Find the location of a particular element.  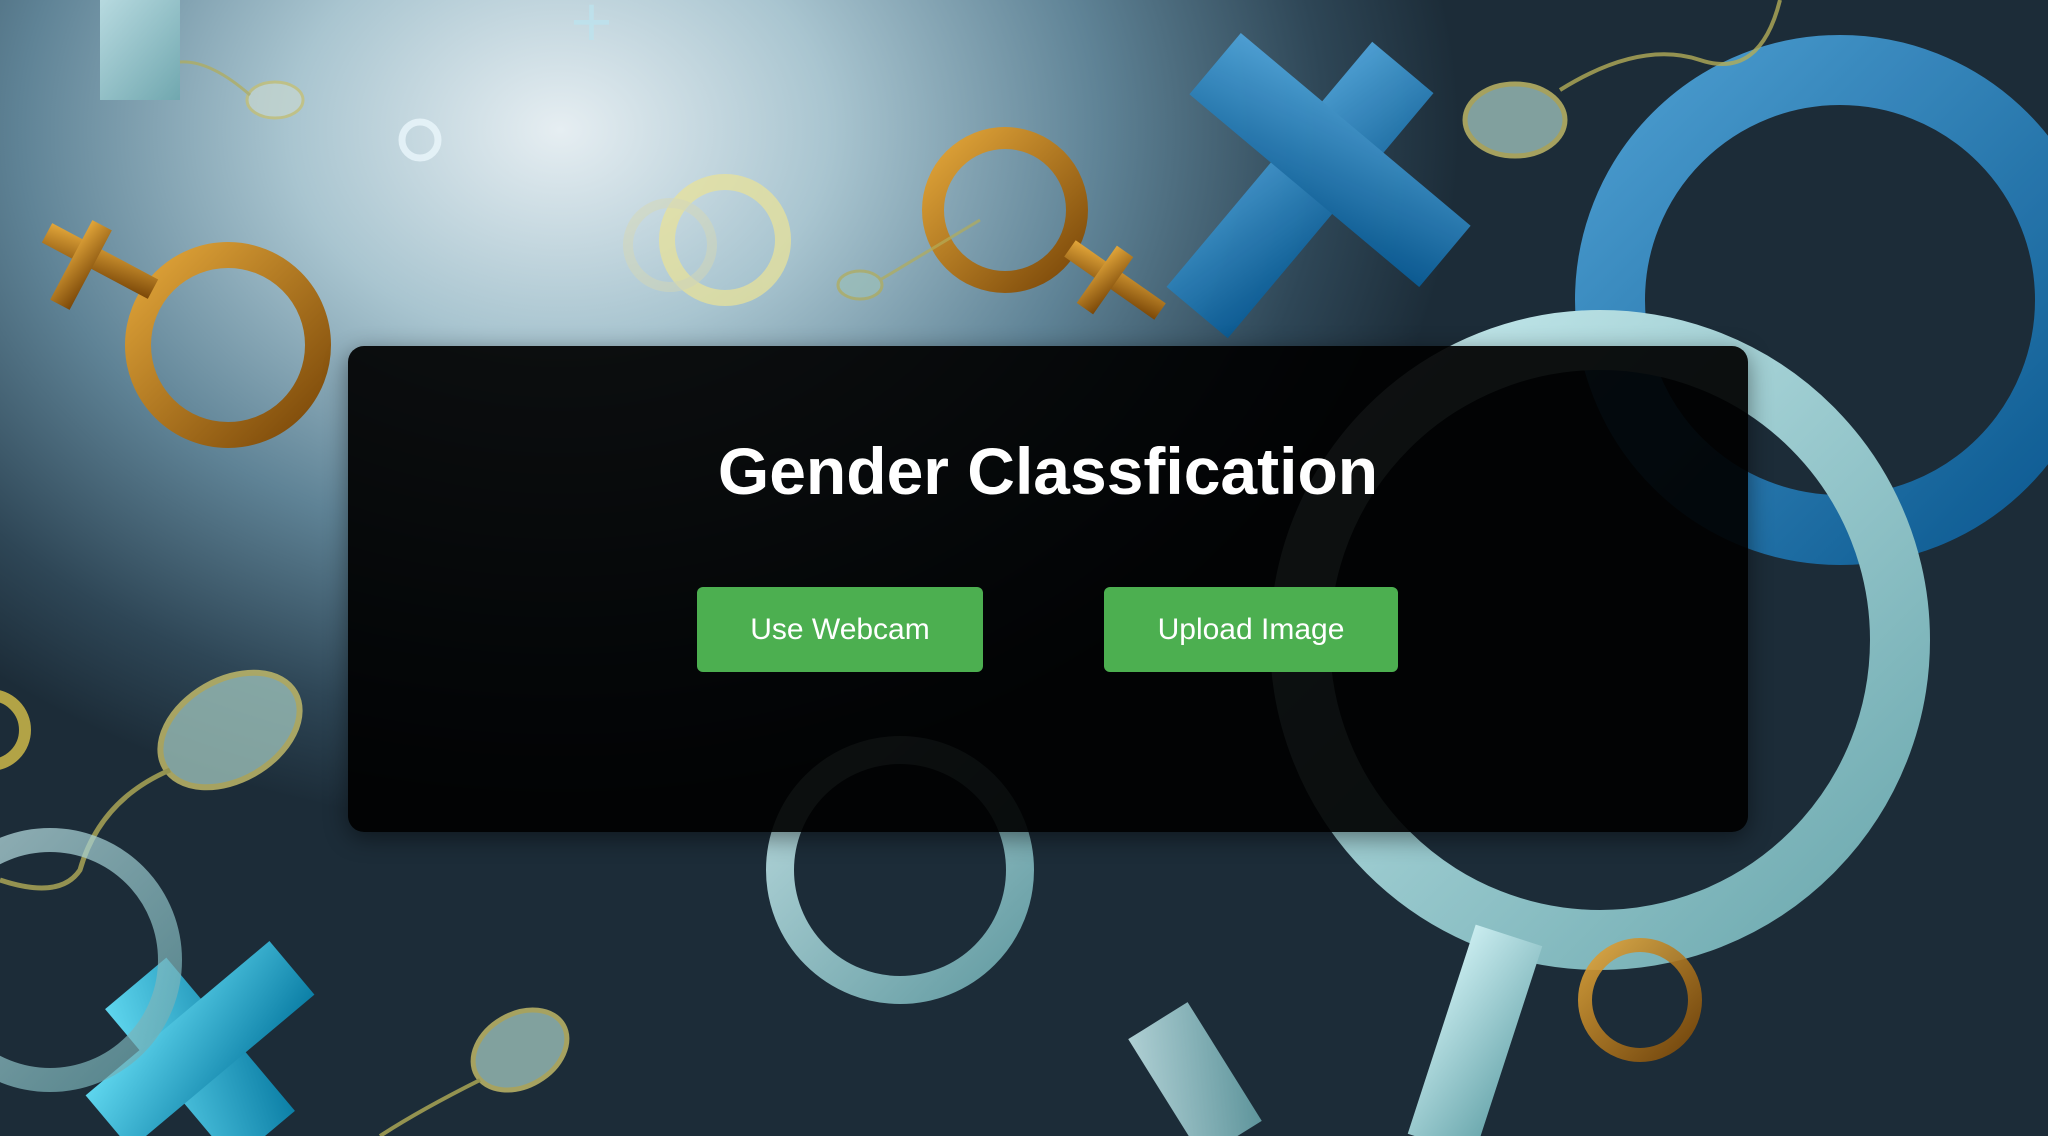

page-title: Gender Classfication is located at coordinates (1048, 471).